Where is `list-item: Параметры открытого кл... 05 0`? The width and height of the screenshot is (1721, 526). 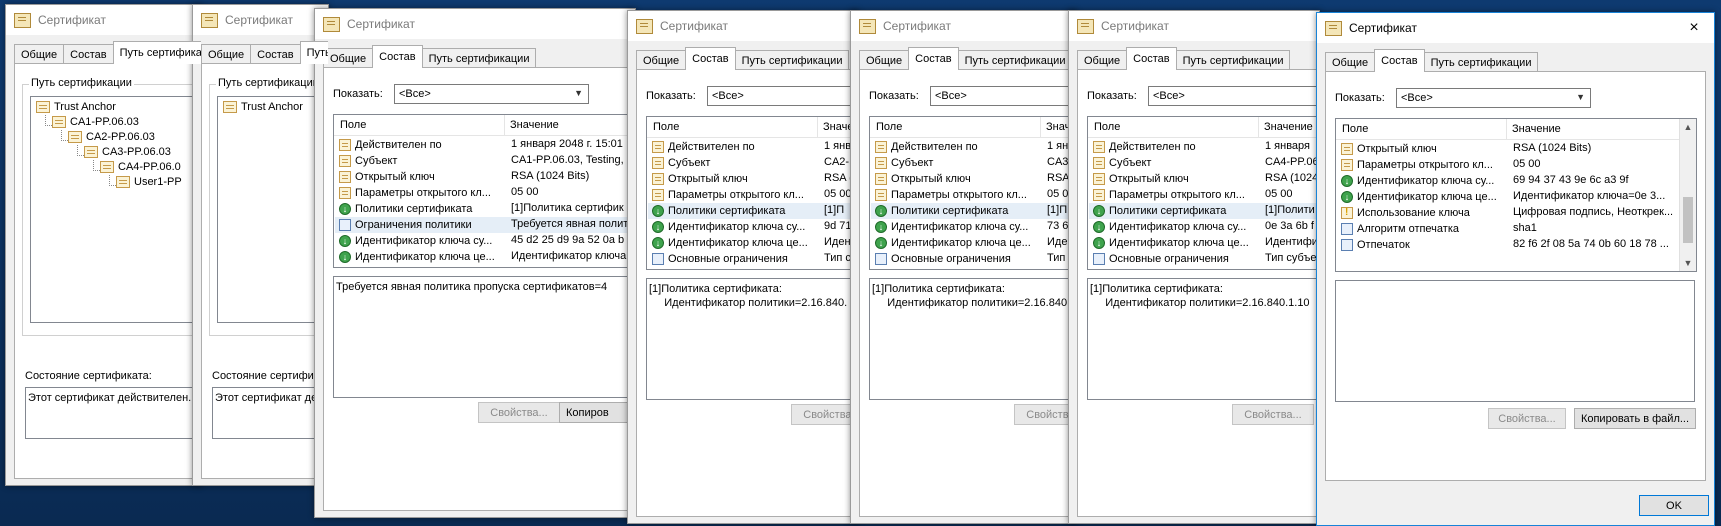
list-item: Параметры открытого кл... 05 0 is located at coordinates (973, 195).